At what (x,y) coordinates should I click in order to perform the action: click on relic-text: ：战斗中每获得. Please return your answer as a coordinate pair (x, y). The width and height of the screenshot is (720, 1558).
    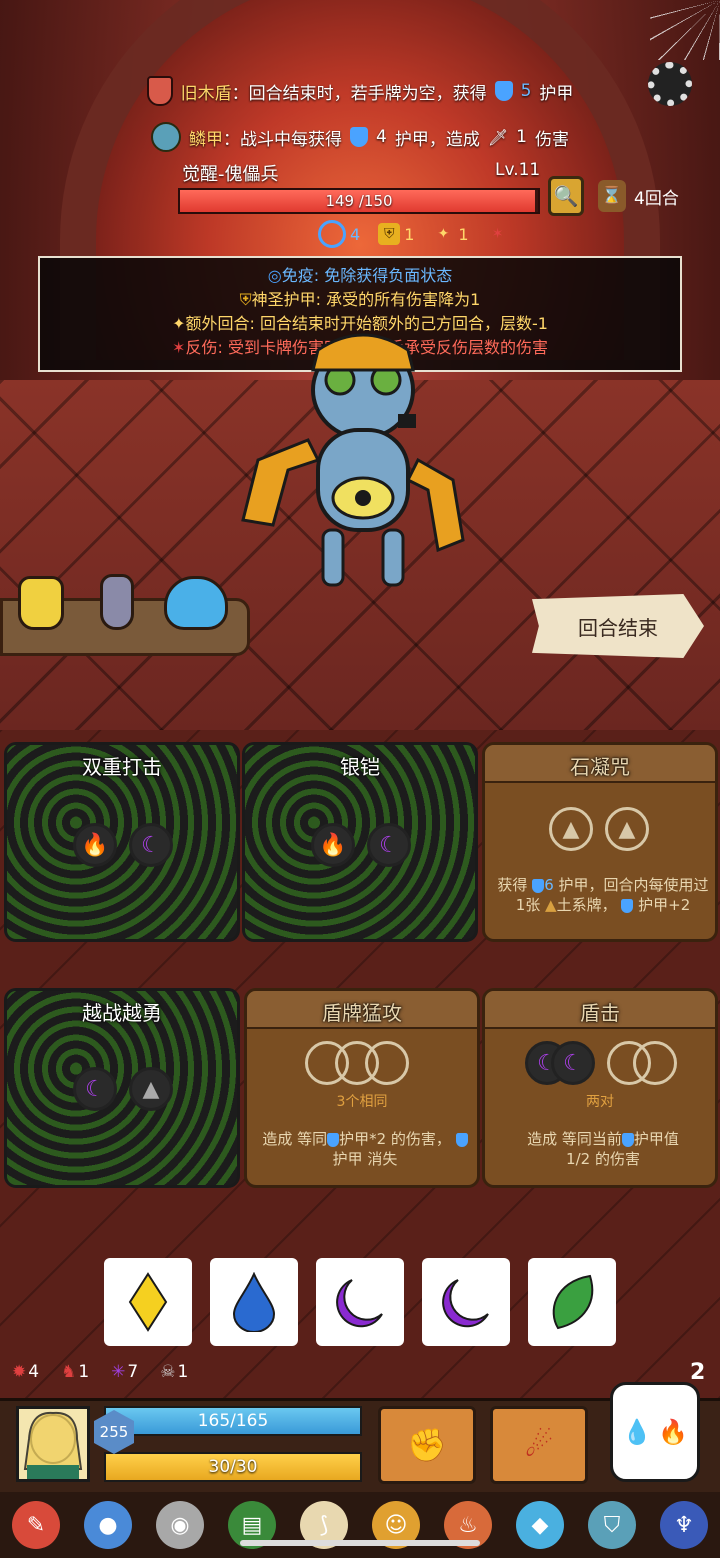
    Looking at the image, I should click on (283, 139).